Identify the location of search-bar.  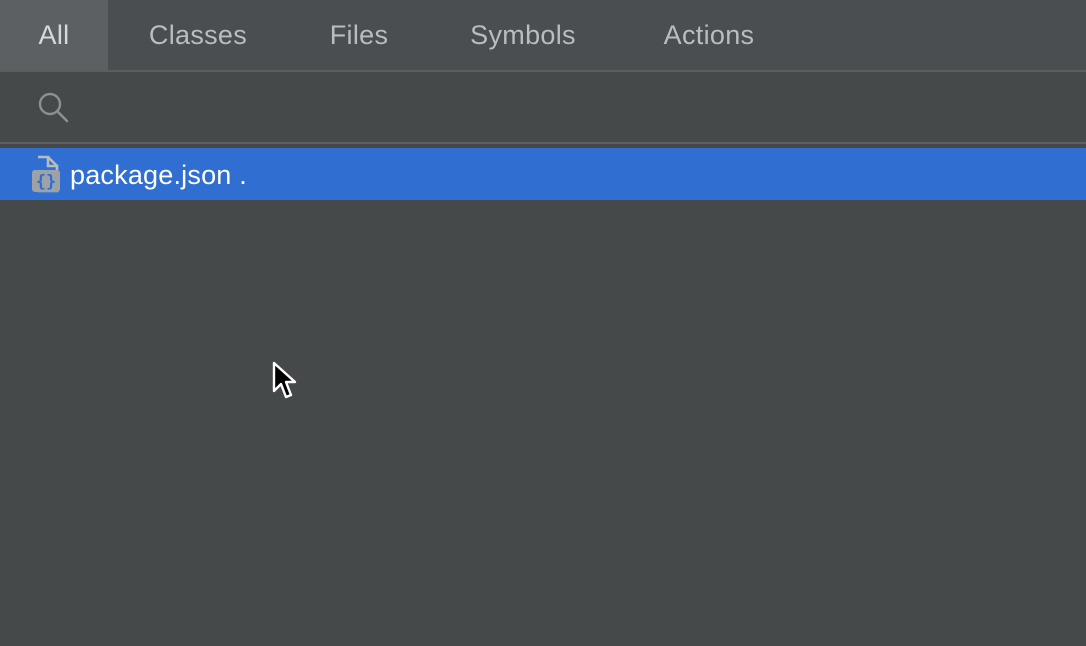
(543, 108).